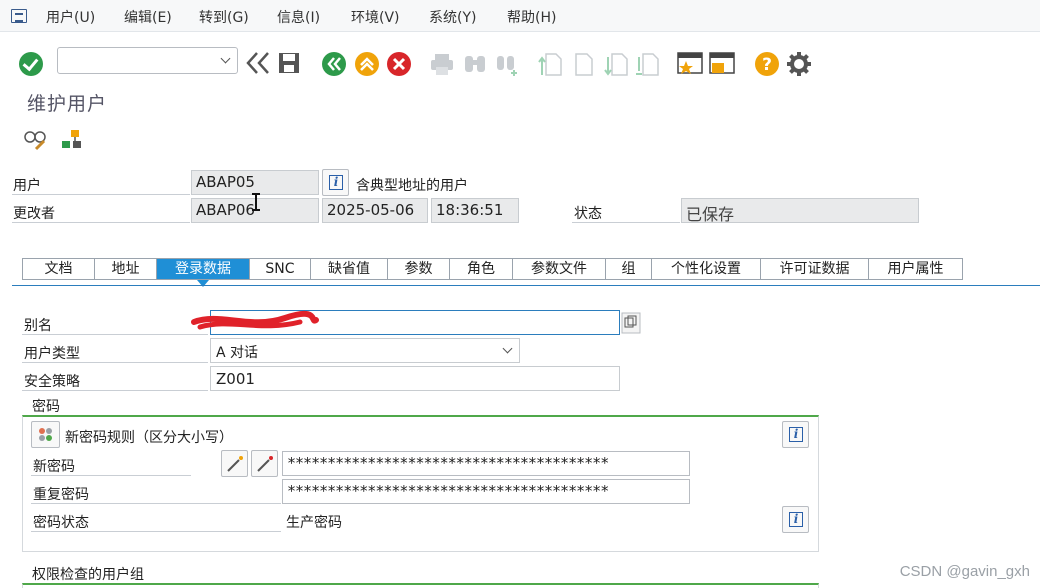  What do you see at coordinates (126, 269) in the screenshot?
I see `tab-address: 地址` at bounding box center [126, 269].